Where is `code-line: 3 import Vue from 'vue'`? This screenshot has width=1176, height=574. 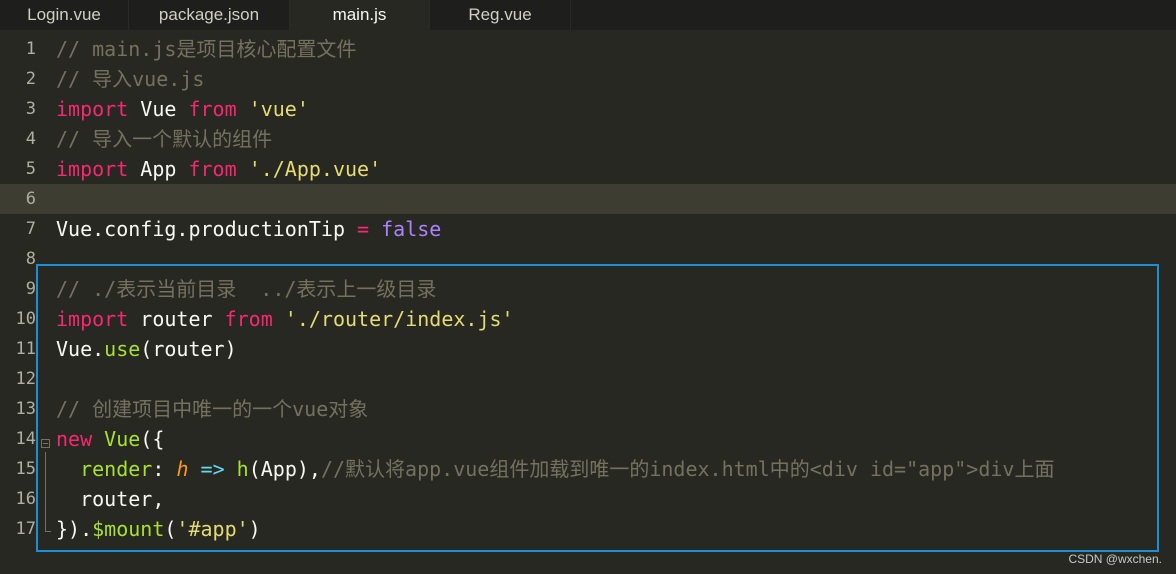
code-line: 3 import Vue from 'vue' is located at coordinates (588, 109).